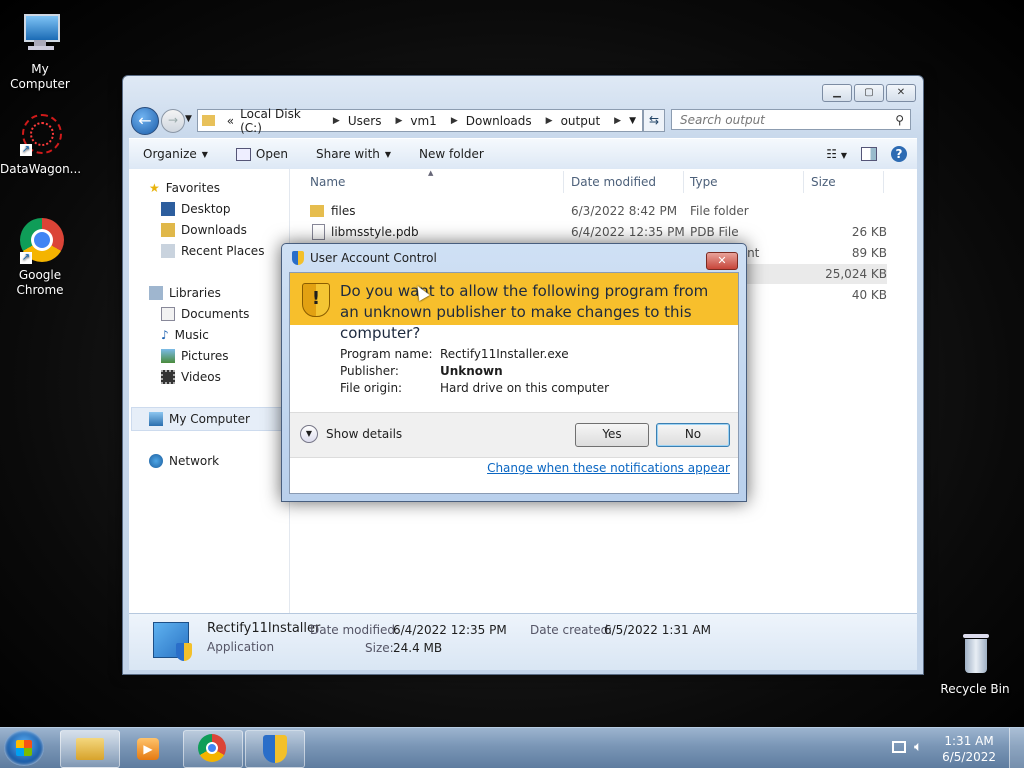  I want to click on windows-logo-icon, so click(24, 748).